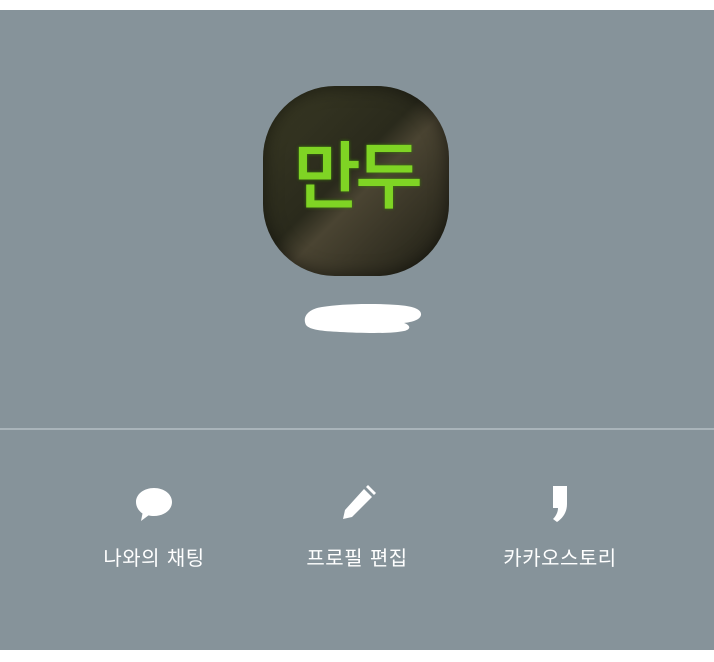 This screenshot has height=662, width=714. I want to click on kakaostory-button: 카카오스토리, so click(560, 537).